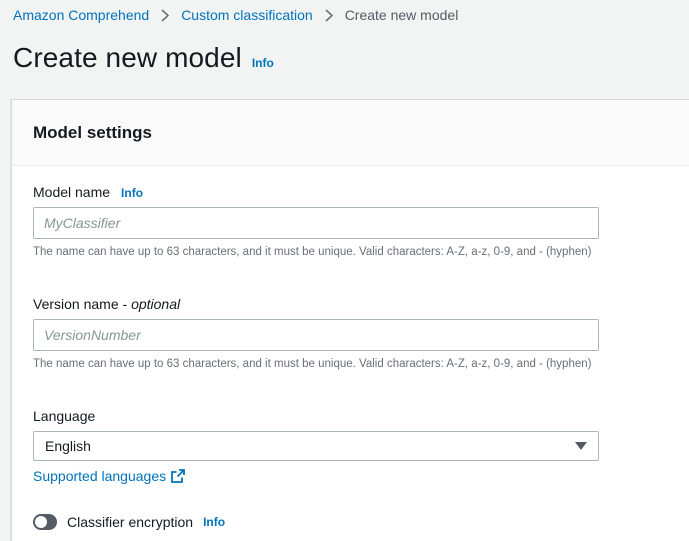 The width and height of the screenshot is (689, 541). Describe the element at coordinates (100, 476) in the screenshot. I see `supported-languages-label: Supported languages` at that location.